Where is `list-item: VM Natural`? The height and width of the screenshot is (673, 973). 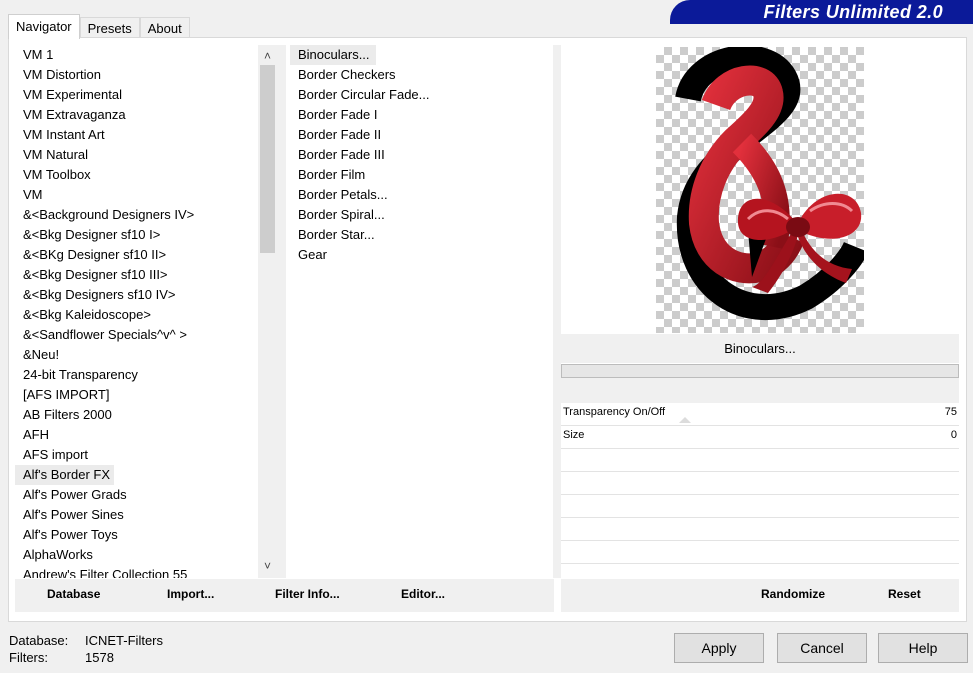
list-item: VM Natural is located at coordinates (146, 155).